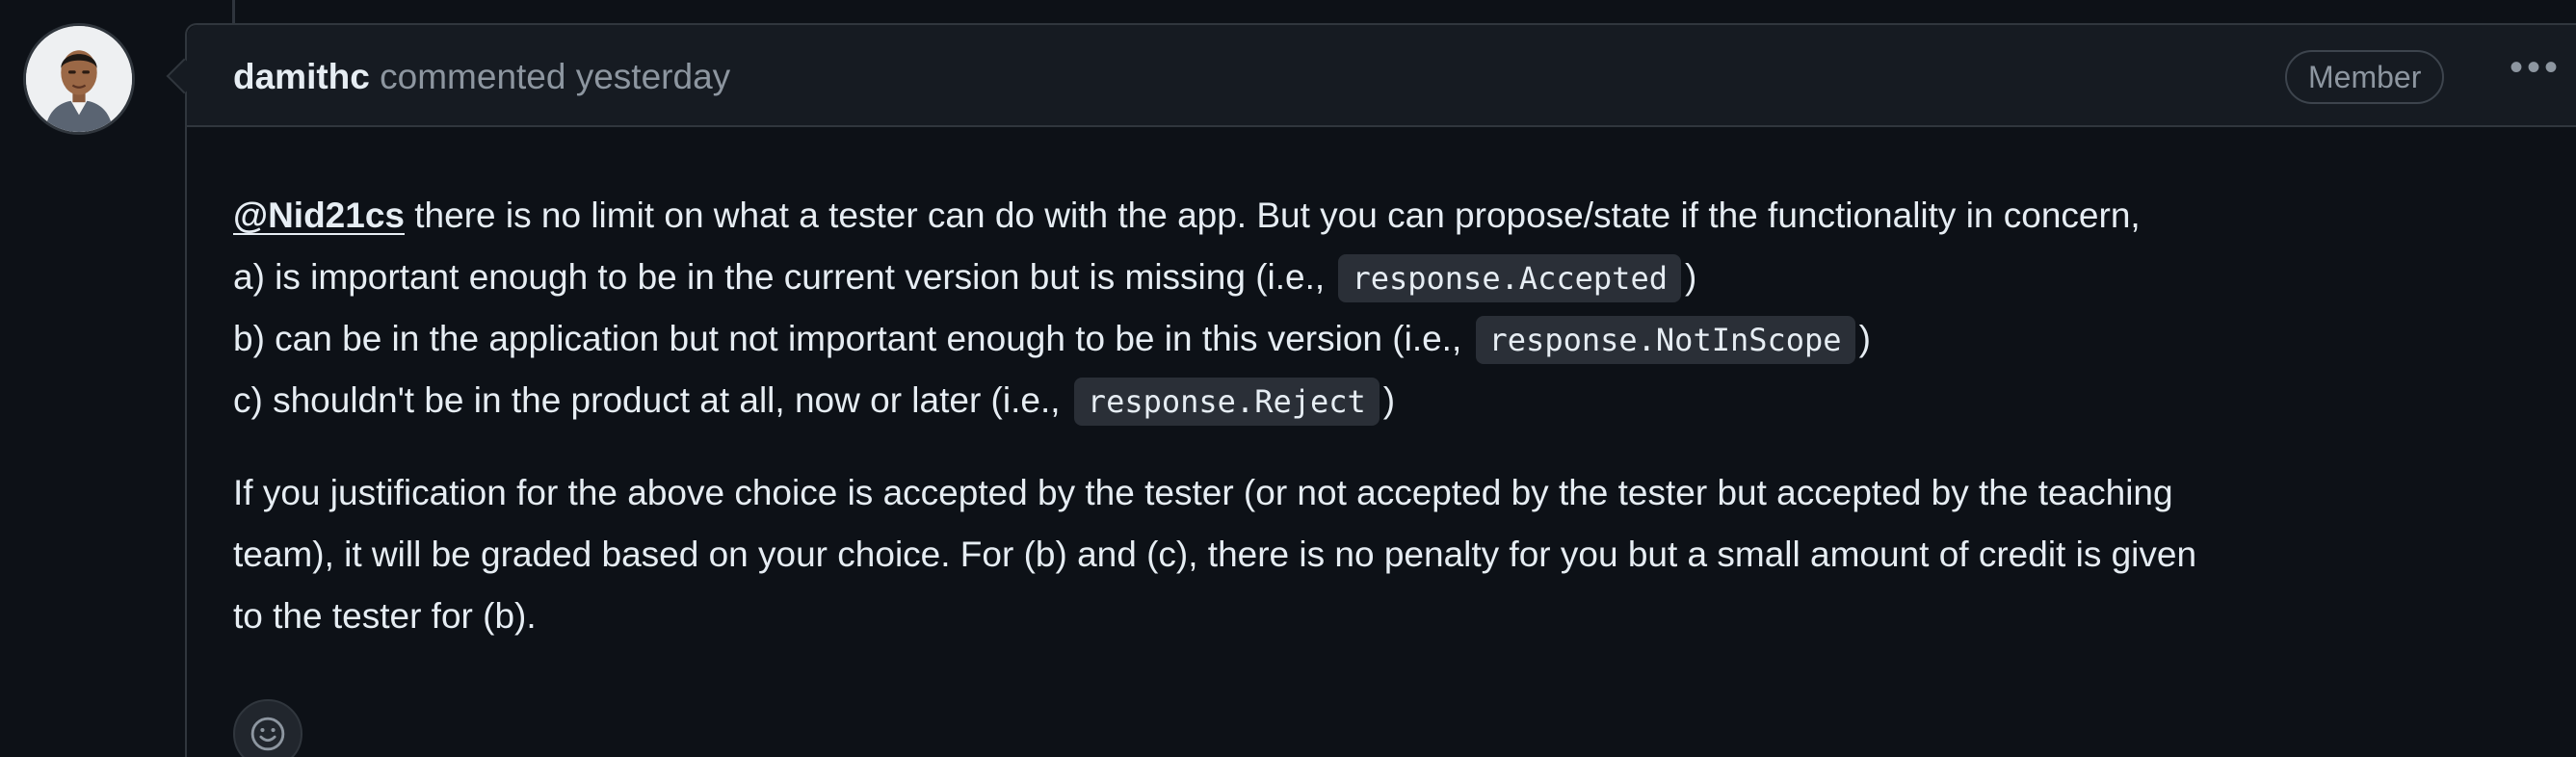 The height and width of the screenshot is (757, 2576). What do you see at coordinates (555, 76) in the screenshot?
I see `comment-timestamp: commented yesterday` at bounding box center [555, 76].